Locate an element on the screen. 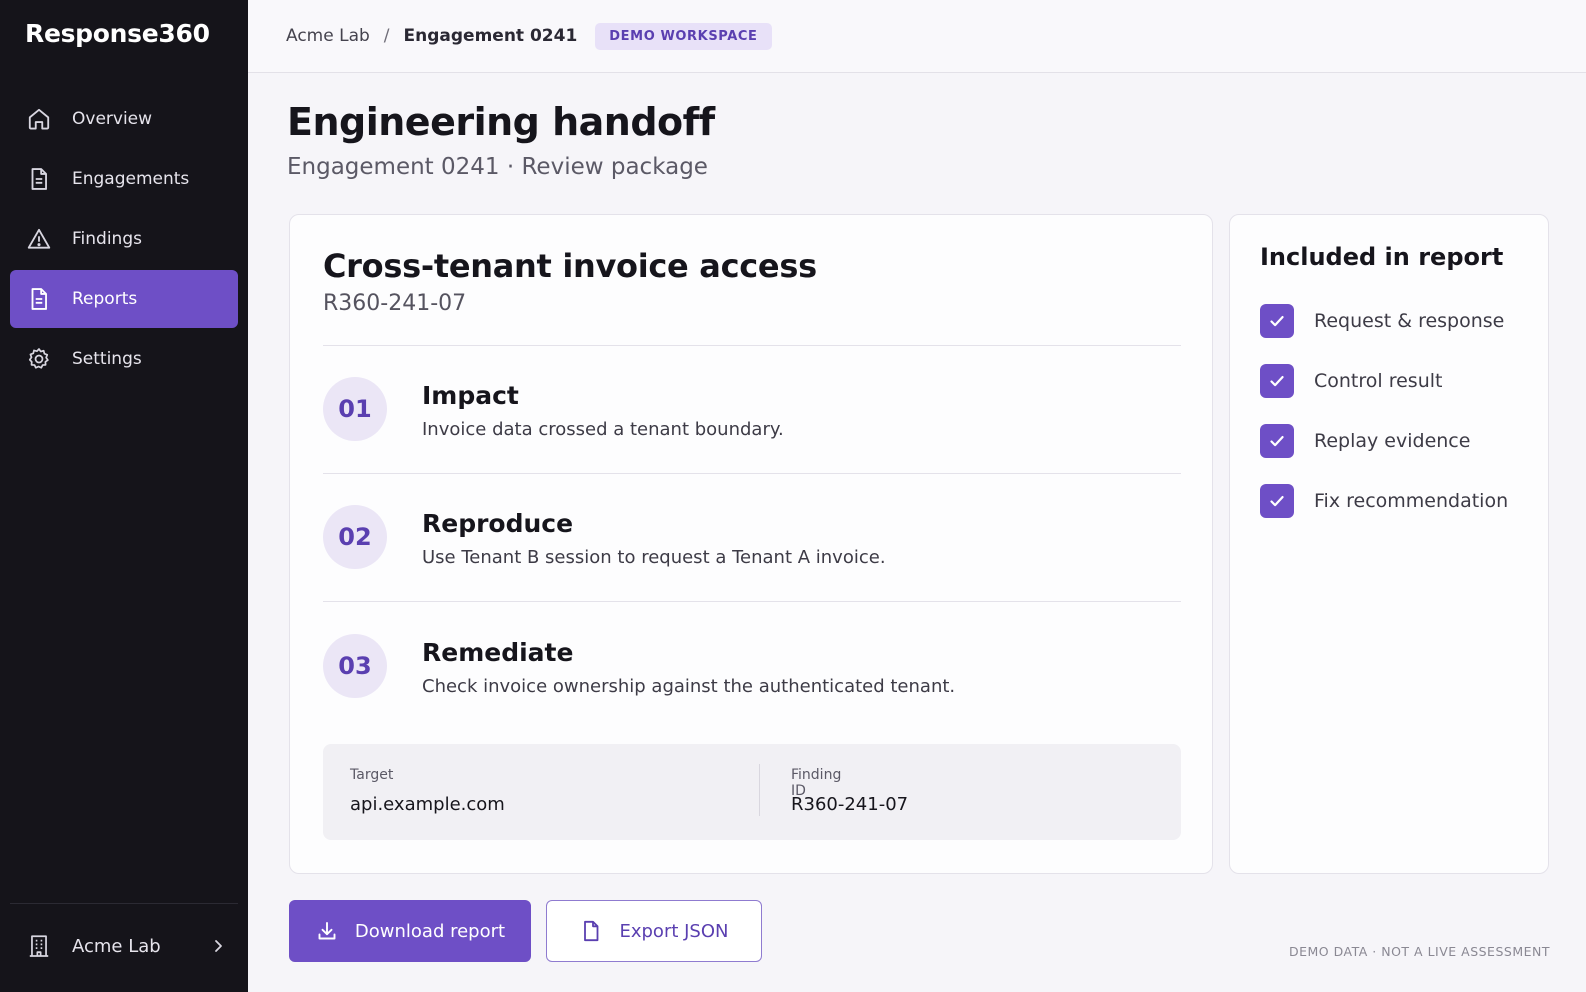 The image size is (1586, 992). page-subtitle: Engagement 0241 · Review package is located at coordinates (497, 167).